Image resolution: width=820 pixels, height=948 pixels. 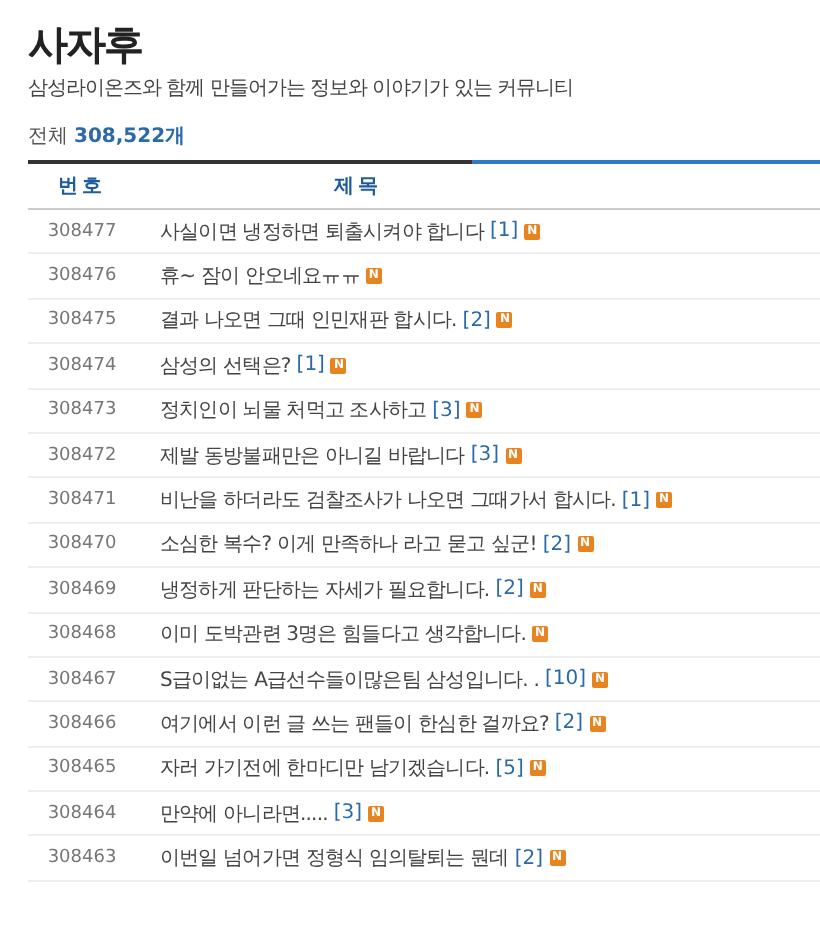 I want to click on board-title: 사자후, so click(x=86, y=44).